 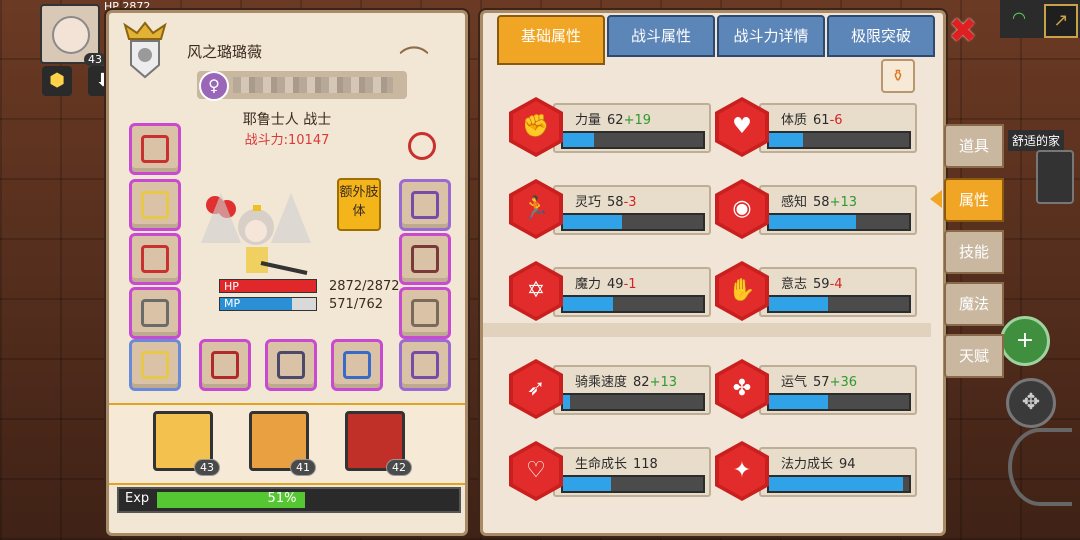 What do you see at coordinates (881, 36) in the screenshot?
I see `tab-limit-break: 极限突破` at bounding box center [881, 36].